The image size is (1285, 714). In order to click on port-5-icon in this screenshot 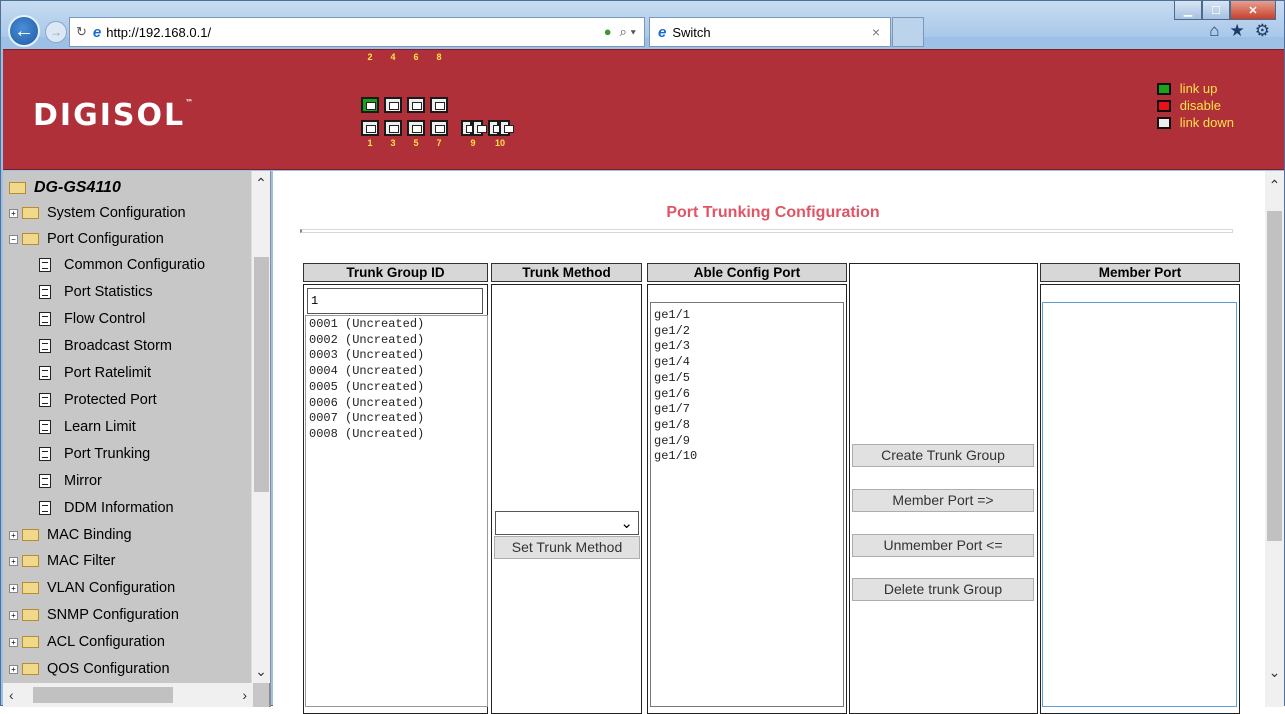, I will do `click(416, 128)`.